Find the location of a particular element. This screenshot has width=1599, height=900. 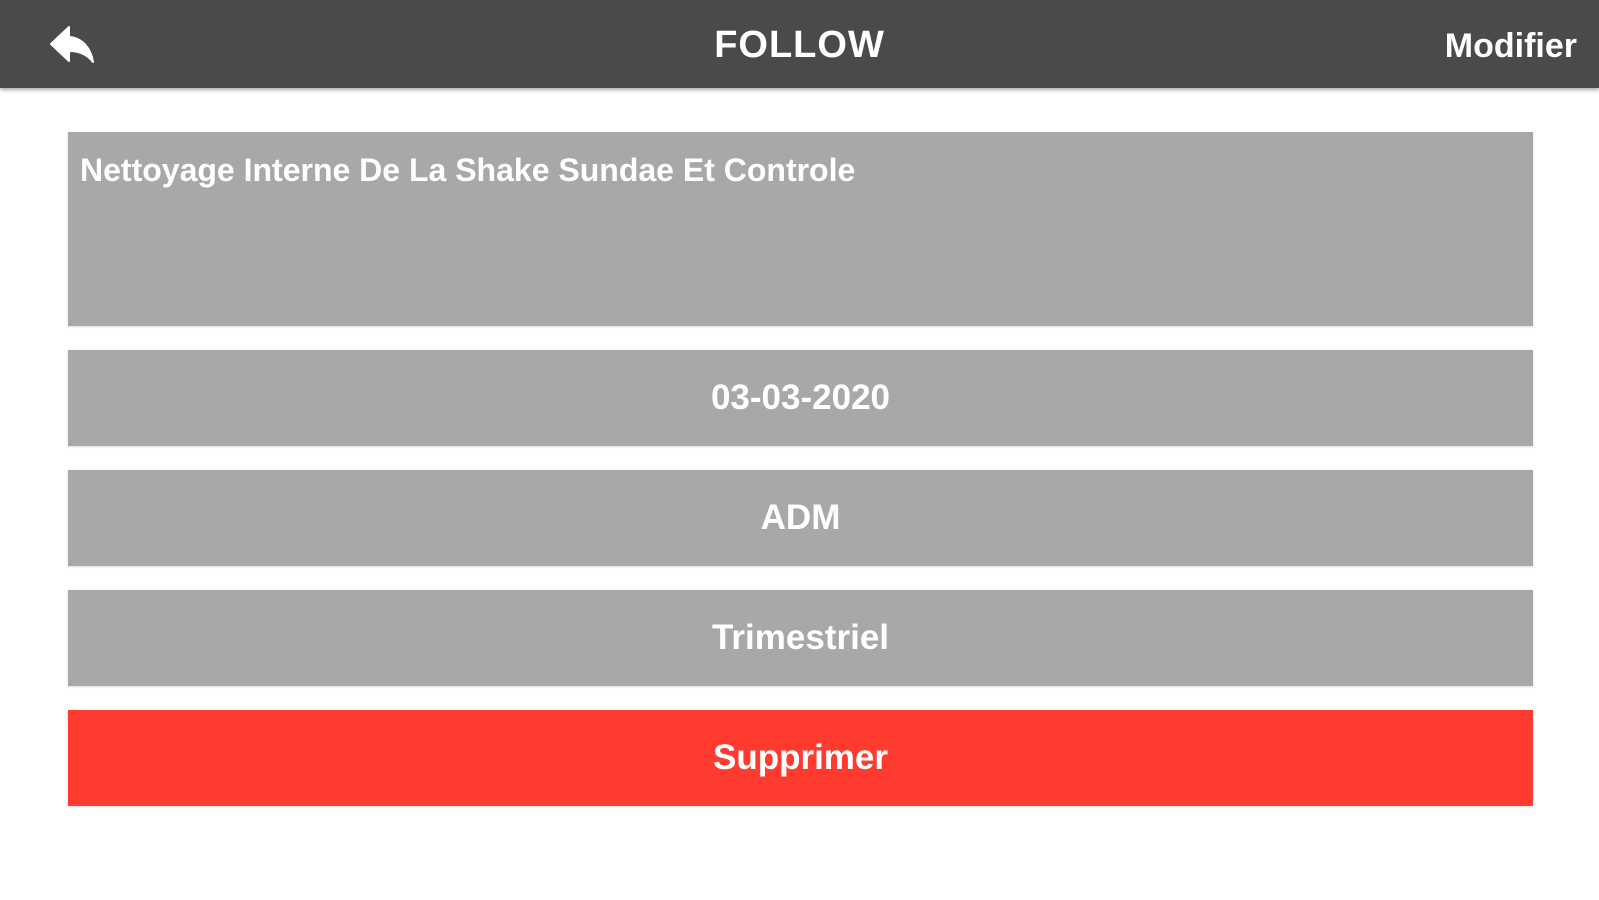

back-arrow-icon is located at coordinates (72, 44).